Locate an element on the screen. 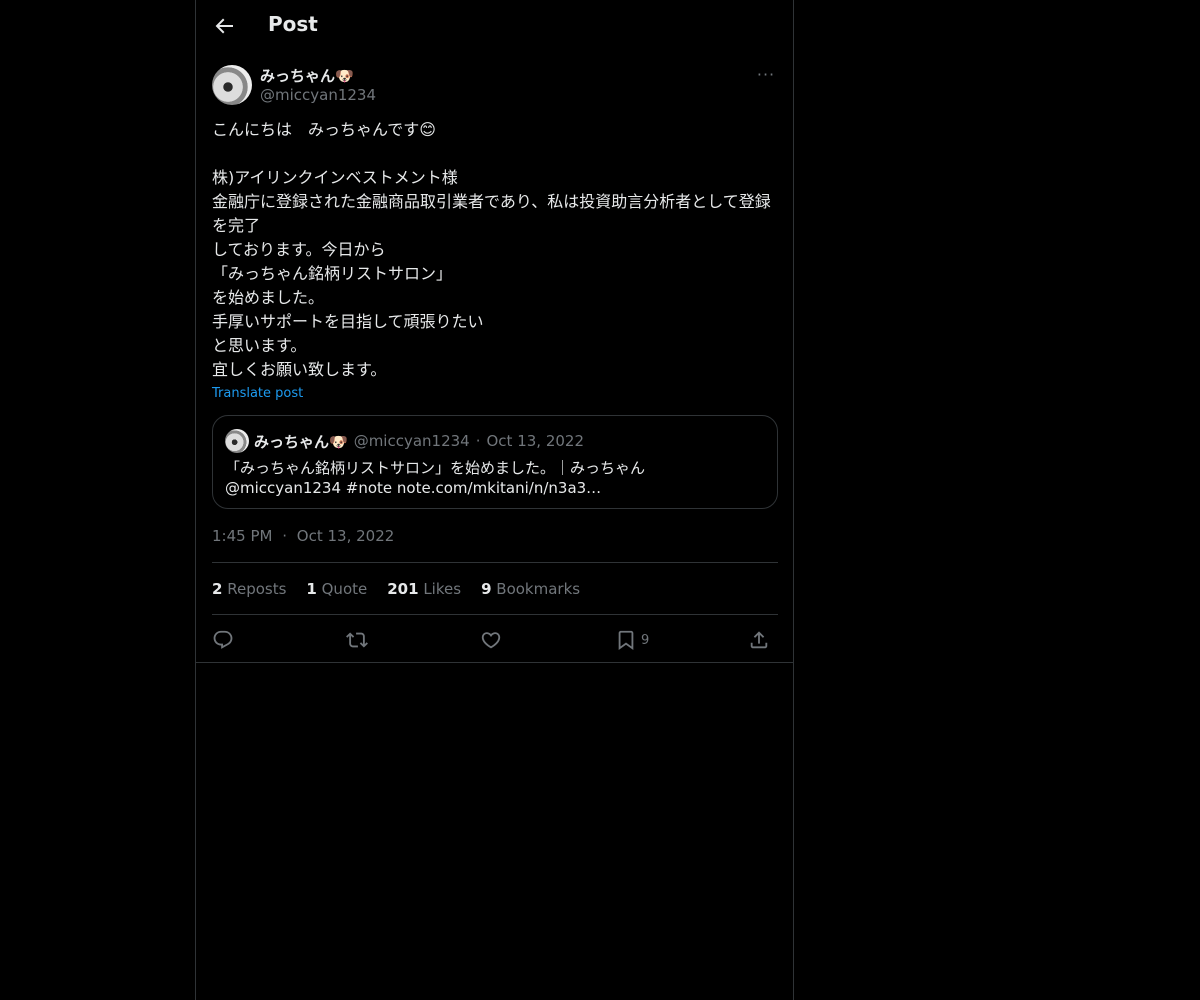 Image resolution: width=1200 pixels, height=1000 pixels. likes-count: 201 is located at coordinates (403, 589).